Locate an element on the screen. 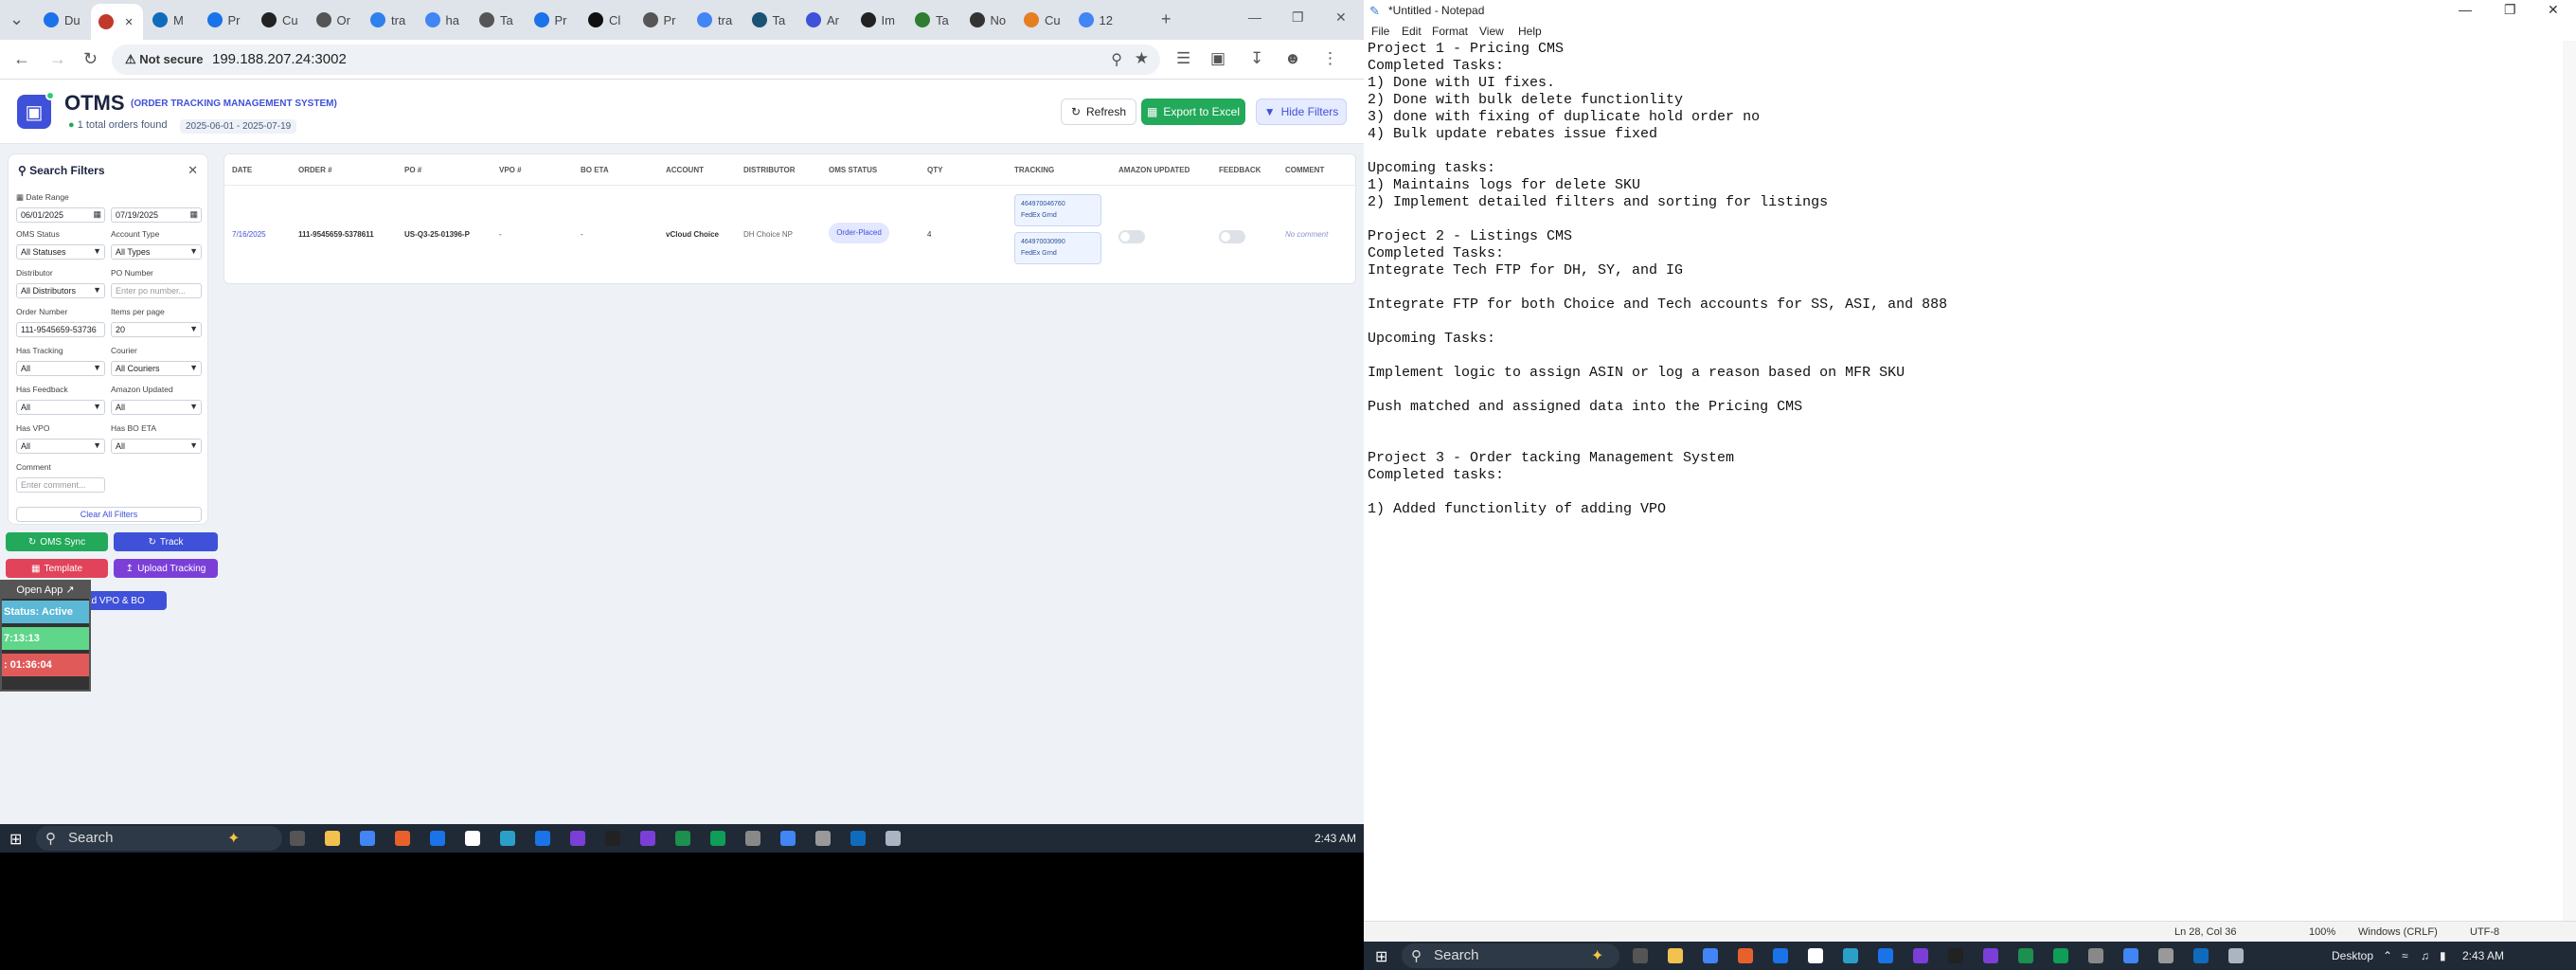 The width and height of the screenshot is (2576, 970). feedback-toggle is located at coordinates (1232, 236).